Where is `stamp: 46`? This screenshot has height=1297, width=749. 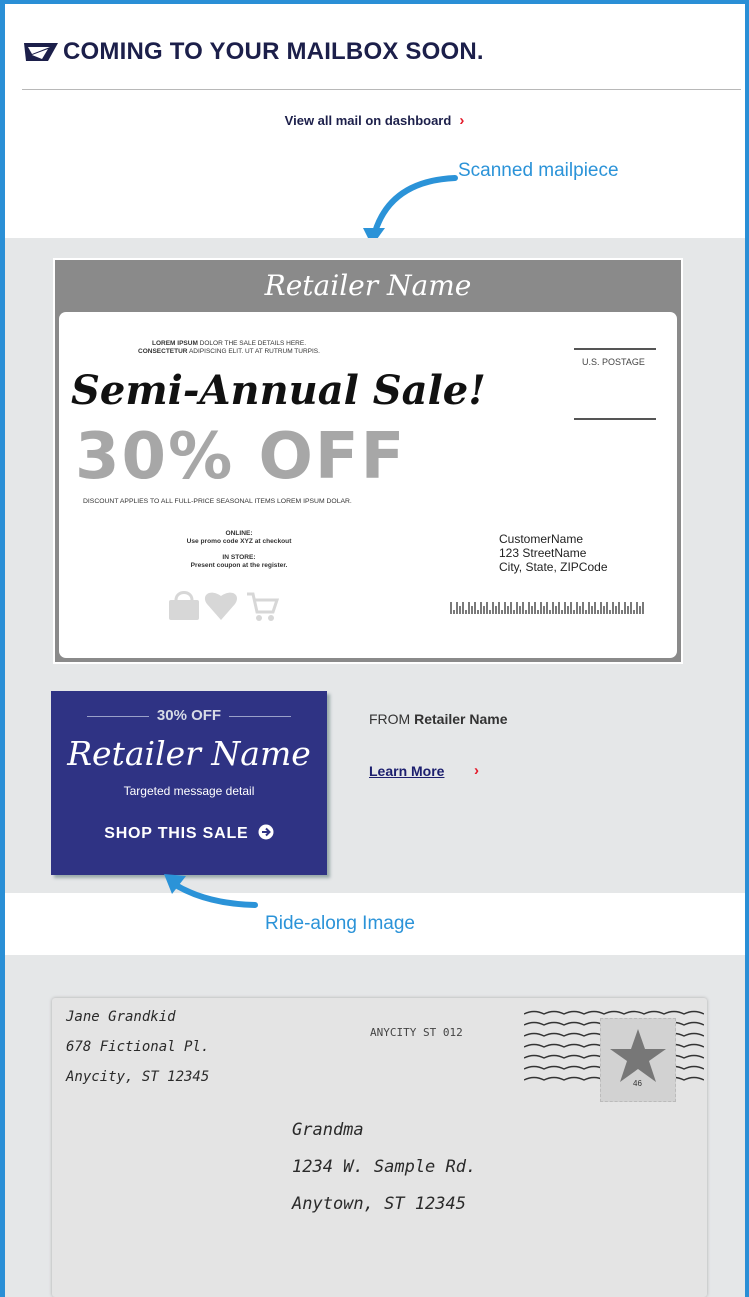 stamp: 46 is located at coordinates (638, 1060).